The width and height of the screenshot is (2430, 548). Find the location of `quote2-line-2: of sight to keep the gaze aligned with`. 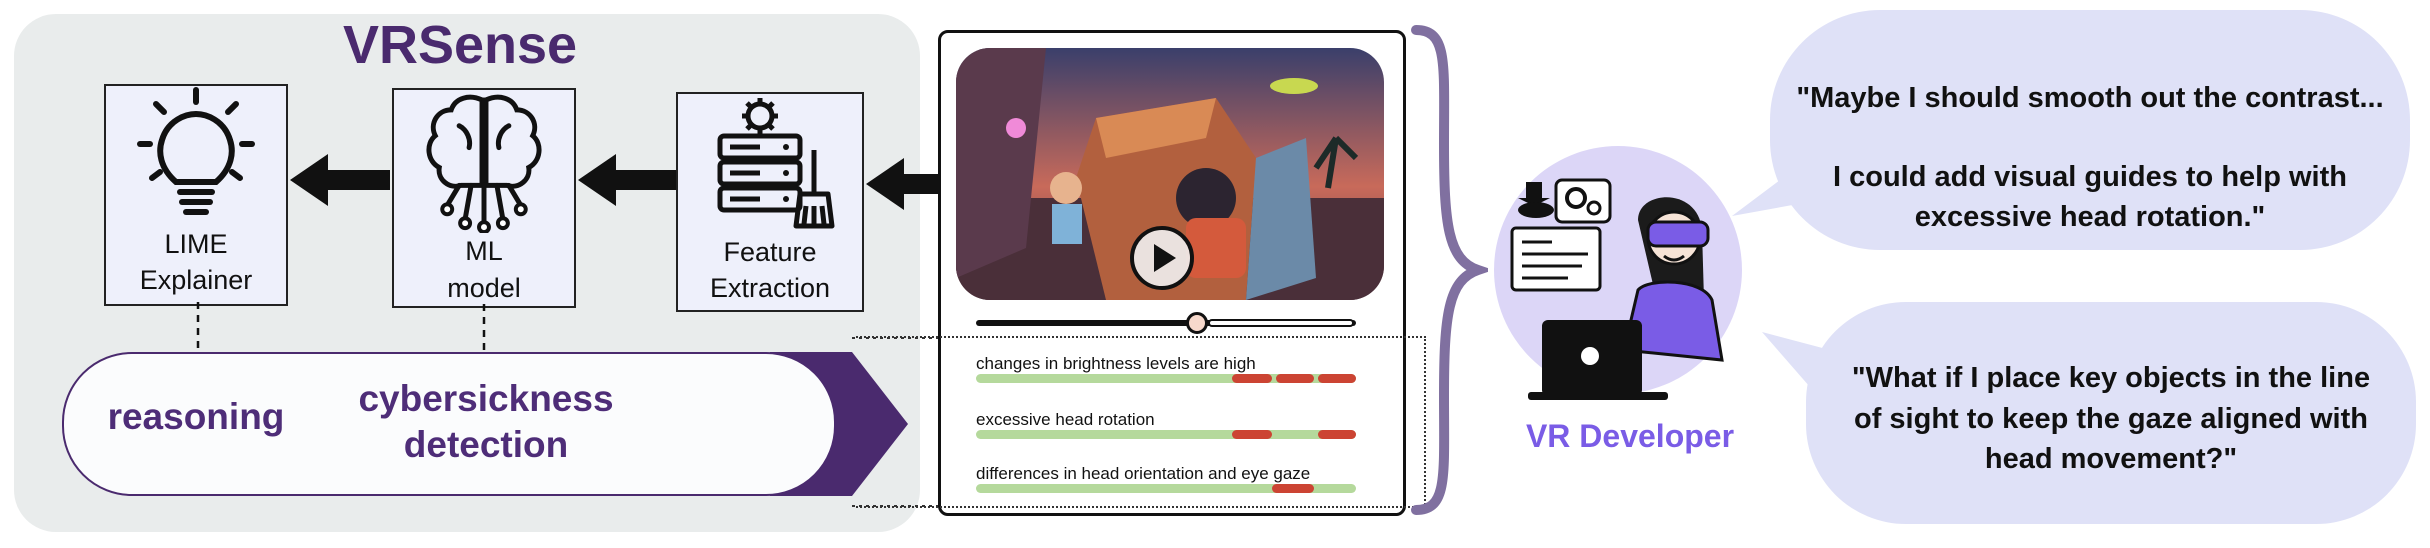

quote2-line-2: of sight to keep the gaze aligned with is located at coordinates (2111, 418).